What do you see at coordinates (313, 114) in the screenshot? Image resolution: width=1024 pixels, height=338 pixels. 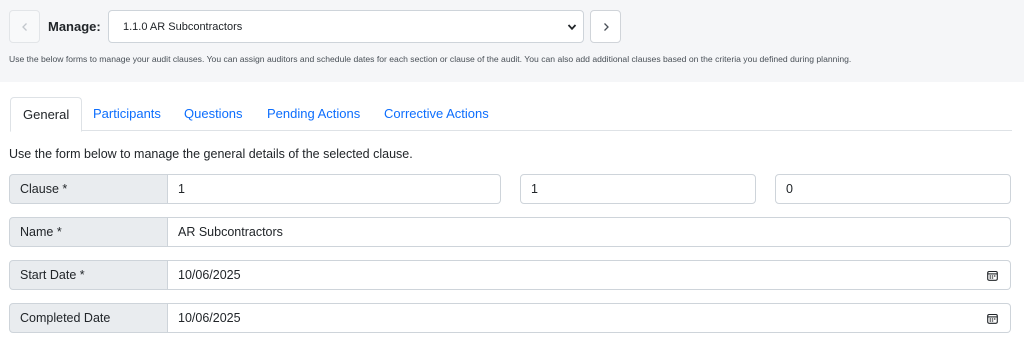 I see `tab-pending-actions: Pending Actions` at bounding box center [313, 114].